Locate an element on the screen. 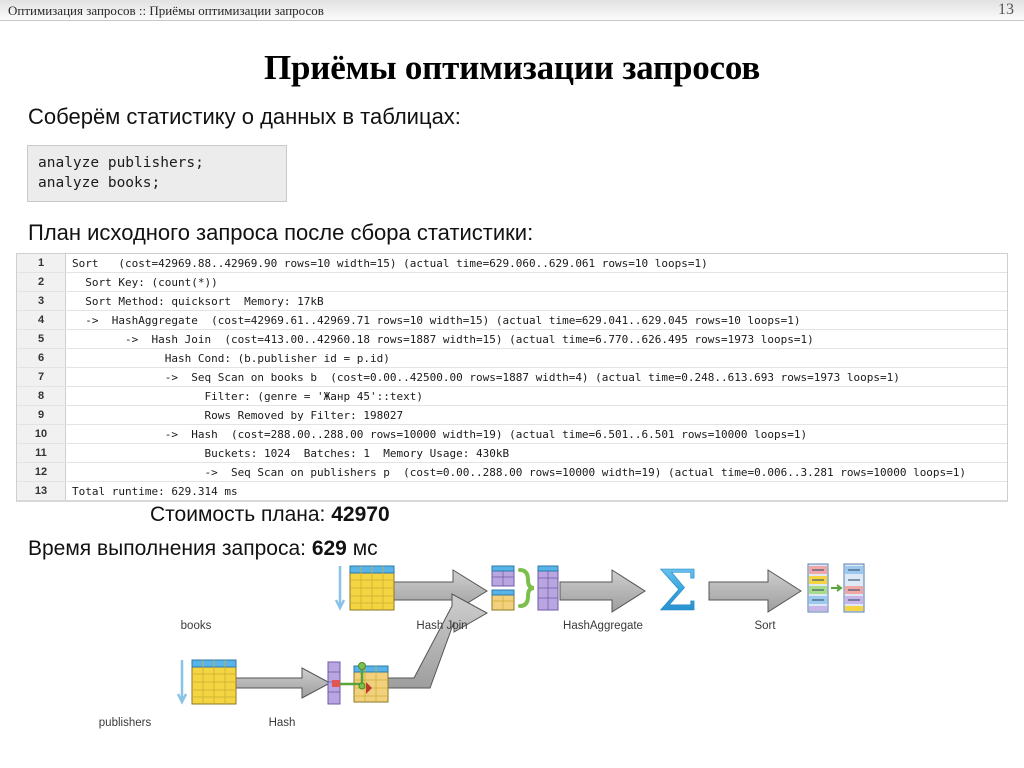  table-row: 8 Filter: (genre = 'Жанр 45'::text) is located at coordinates (512, 396).